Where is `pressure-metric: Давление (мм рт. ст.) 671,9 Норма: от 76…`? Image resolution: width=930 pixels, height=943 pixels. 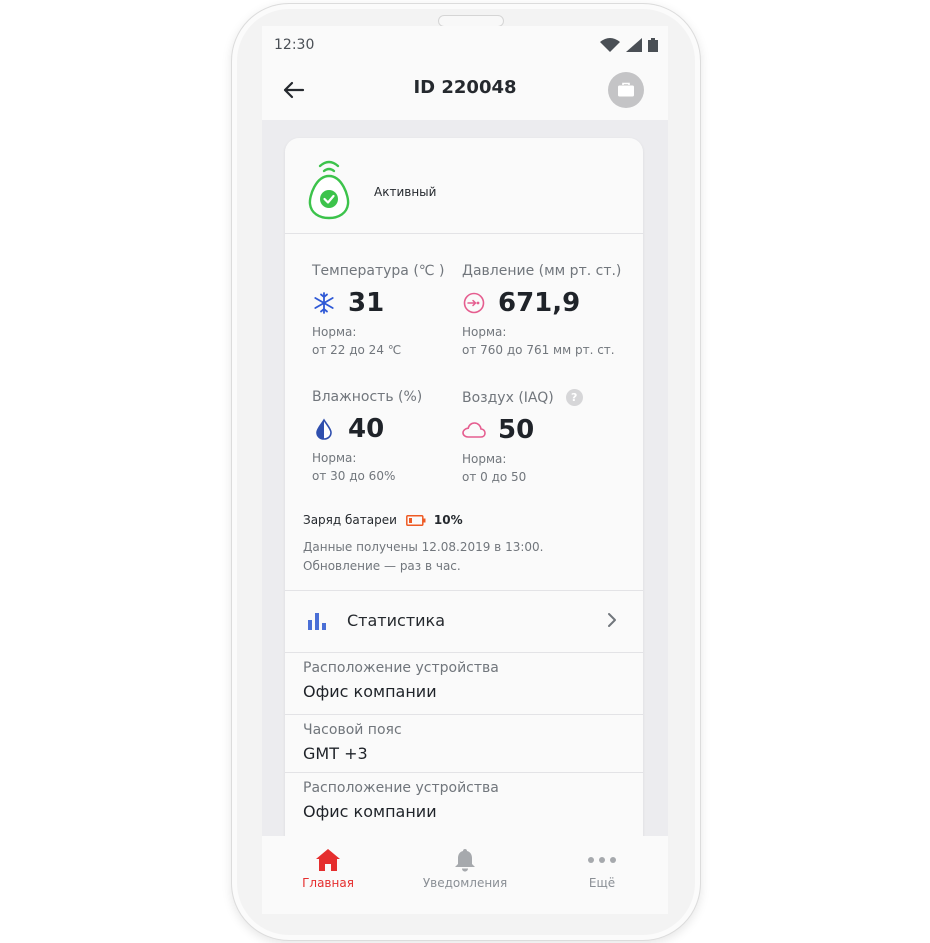 pressure-metric: Давление (мм рт. ст.) 671,9 Норма: от 76… is located at coordinates (542, 311).